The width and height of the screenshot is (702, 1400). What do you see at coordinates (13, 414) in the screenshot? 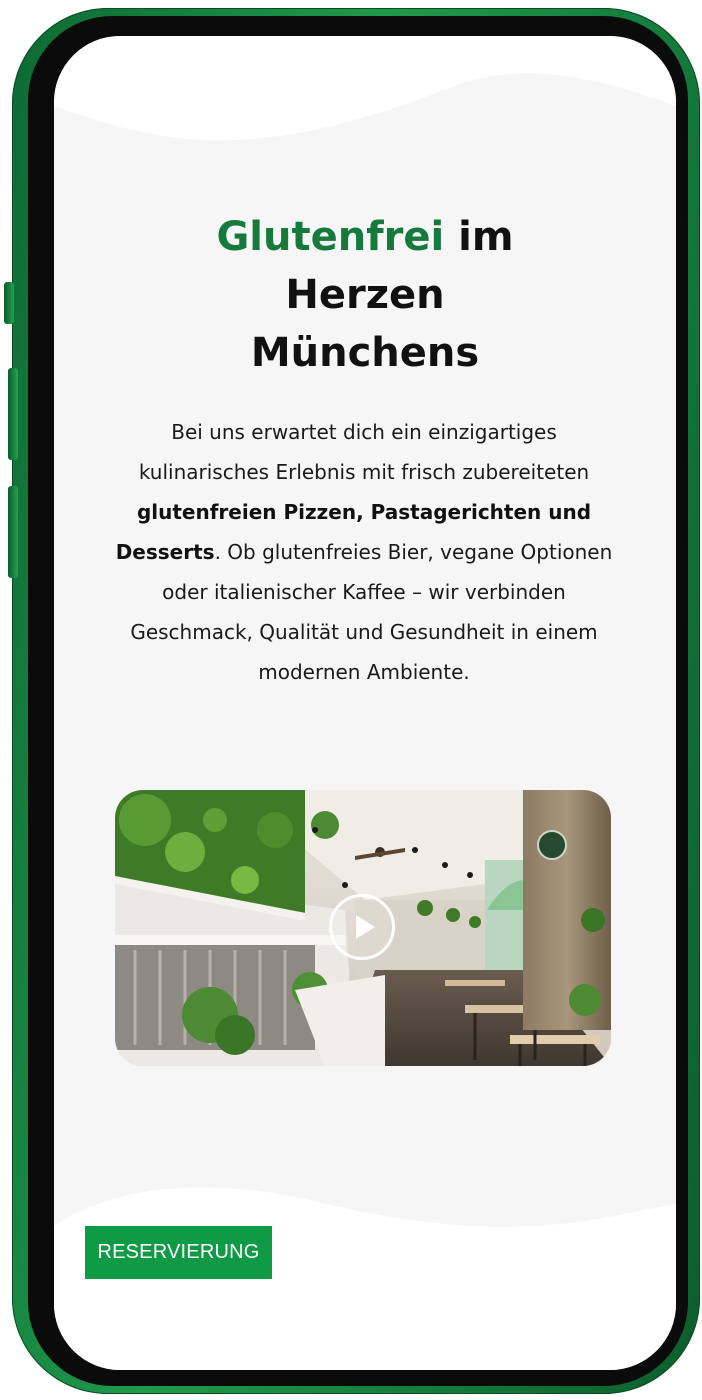
I see `volume-up-button` at bounding box center [13, 414].